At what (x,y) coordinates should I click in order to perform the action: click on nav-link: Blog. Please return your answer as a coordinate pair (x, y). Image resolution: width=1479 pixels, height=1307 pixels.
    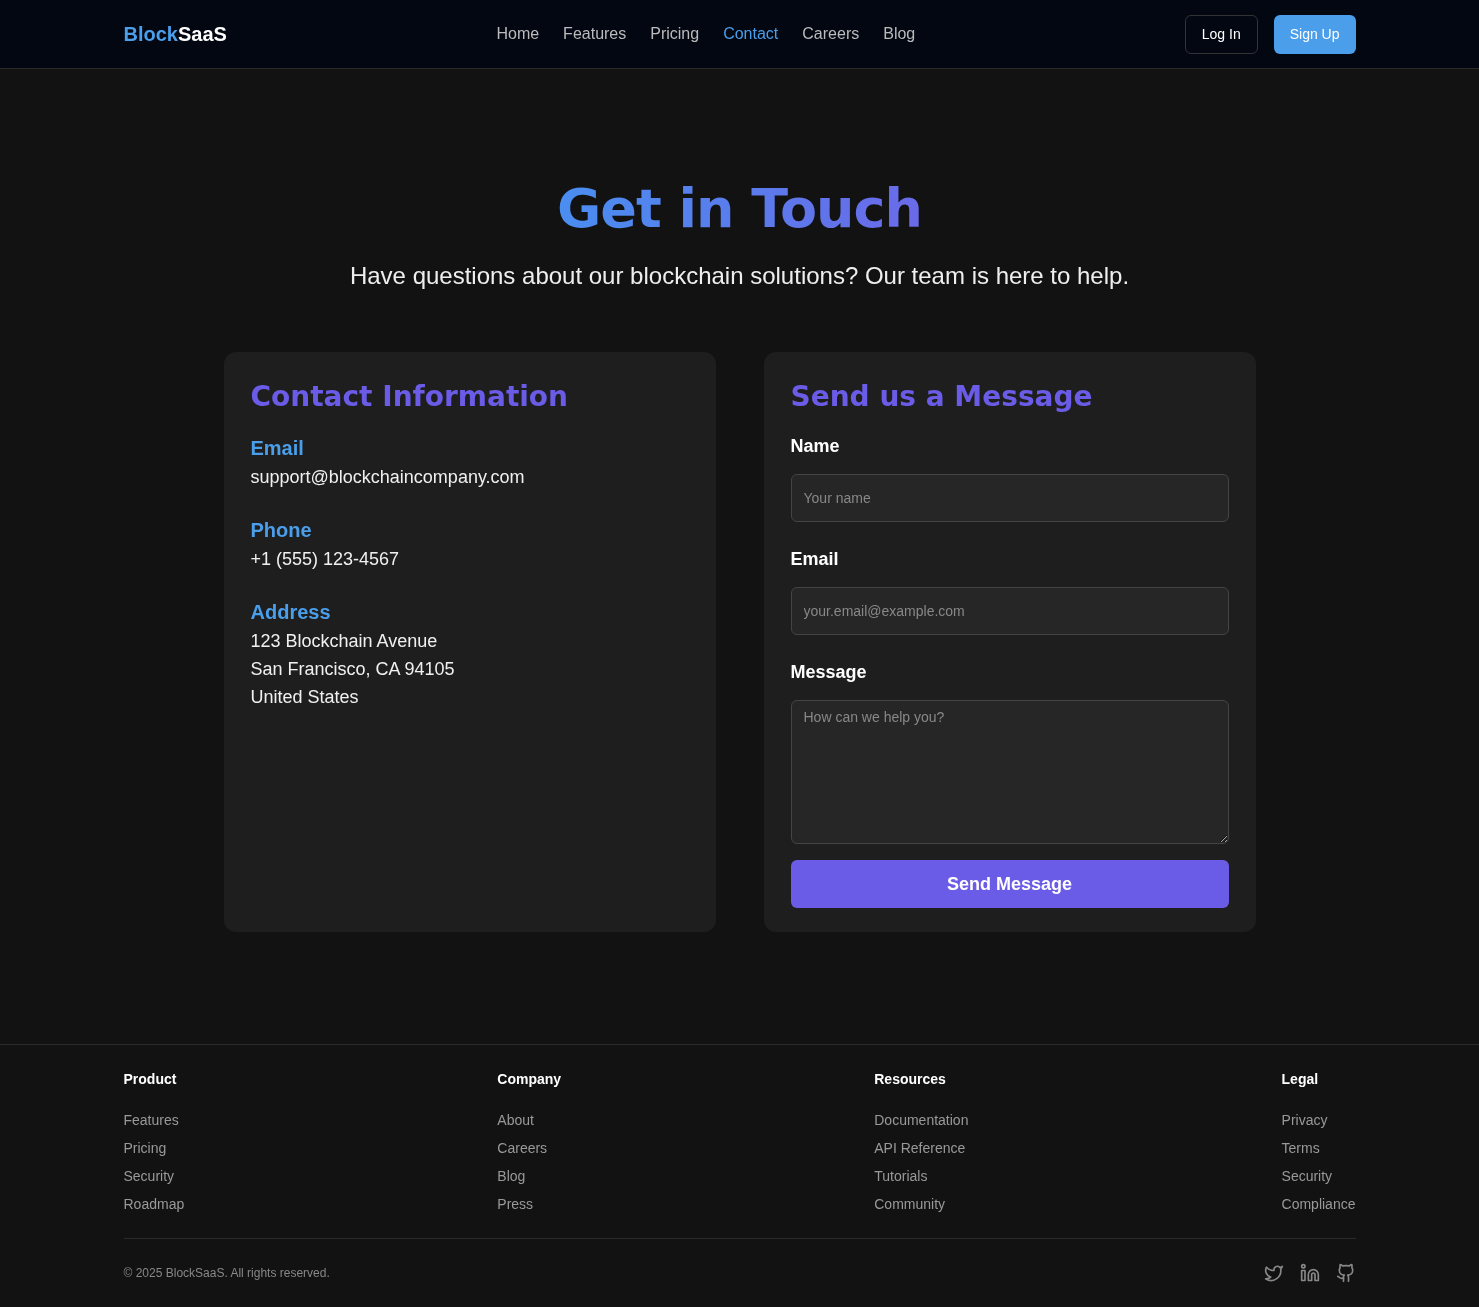
    Looking at the image, I should click on (899, 34).